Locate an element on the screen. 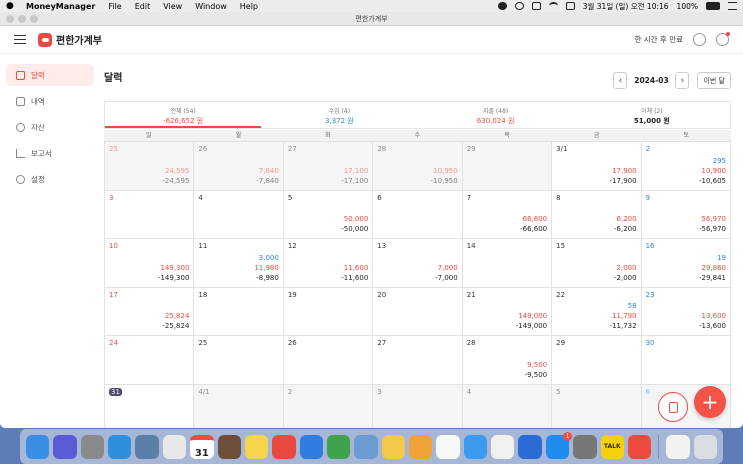 The width and height of the screenshot is (743, 464). pages-icon is located at coordinates (421, 446).